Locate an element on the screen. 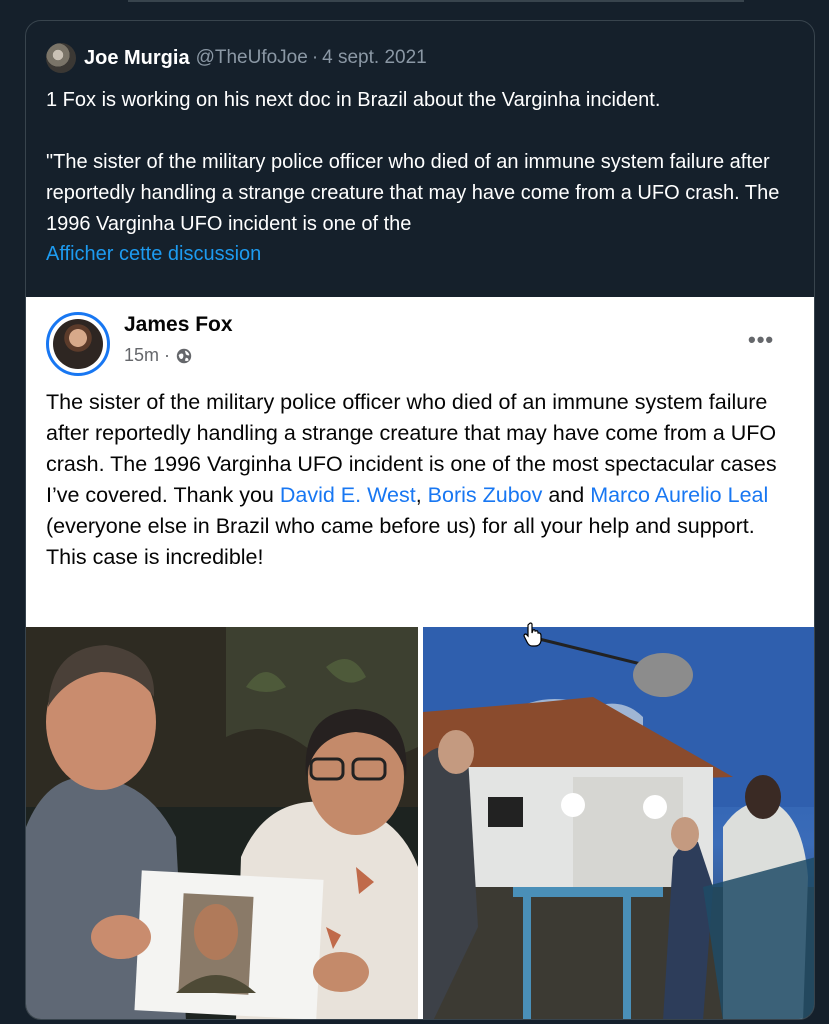 This screenshot has width=829, height=1024. divider is located at coordinates (436, 1).